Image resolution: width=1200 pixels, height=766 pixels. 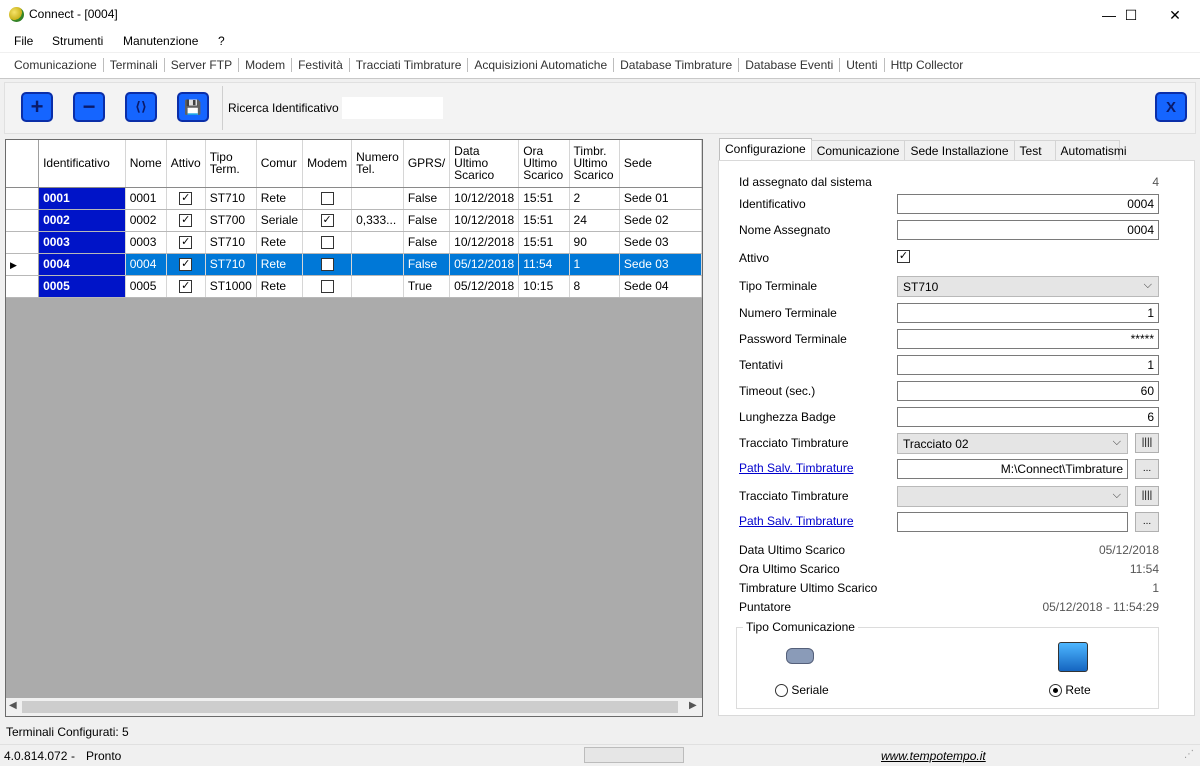 I want to click on tracciato-2-settings-button: ||||, so click(x=1147, y=496).